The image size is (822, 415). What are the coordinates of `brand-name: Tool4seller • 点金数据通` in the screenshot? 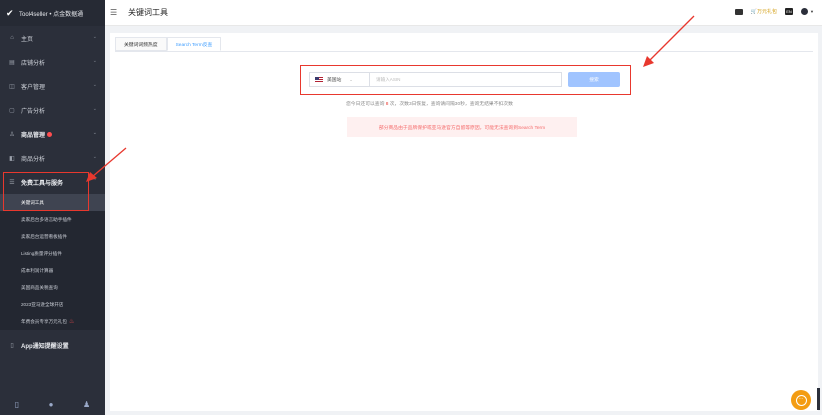 It's located at (51, 14).